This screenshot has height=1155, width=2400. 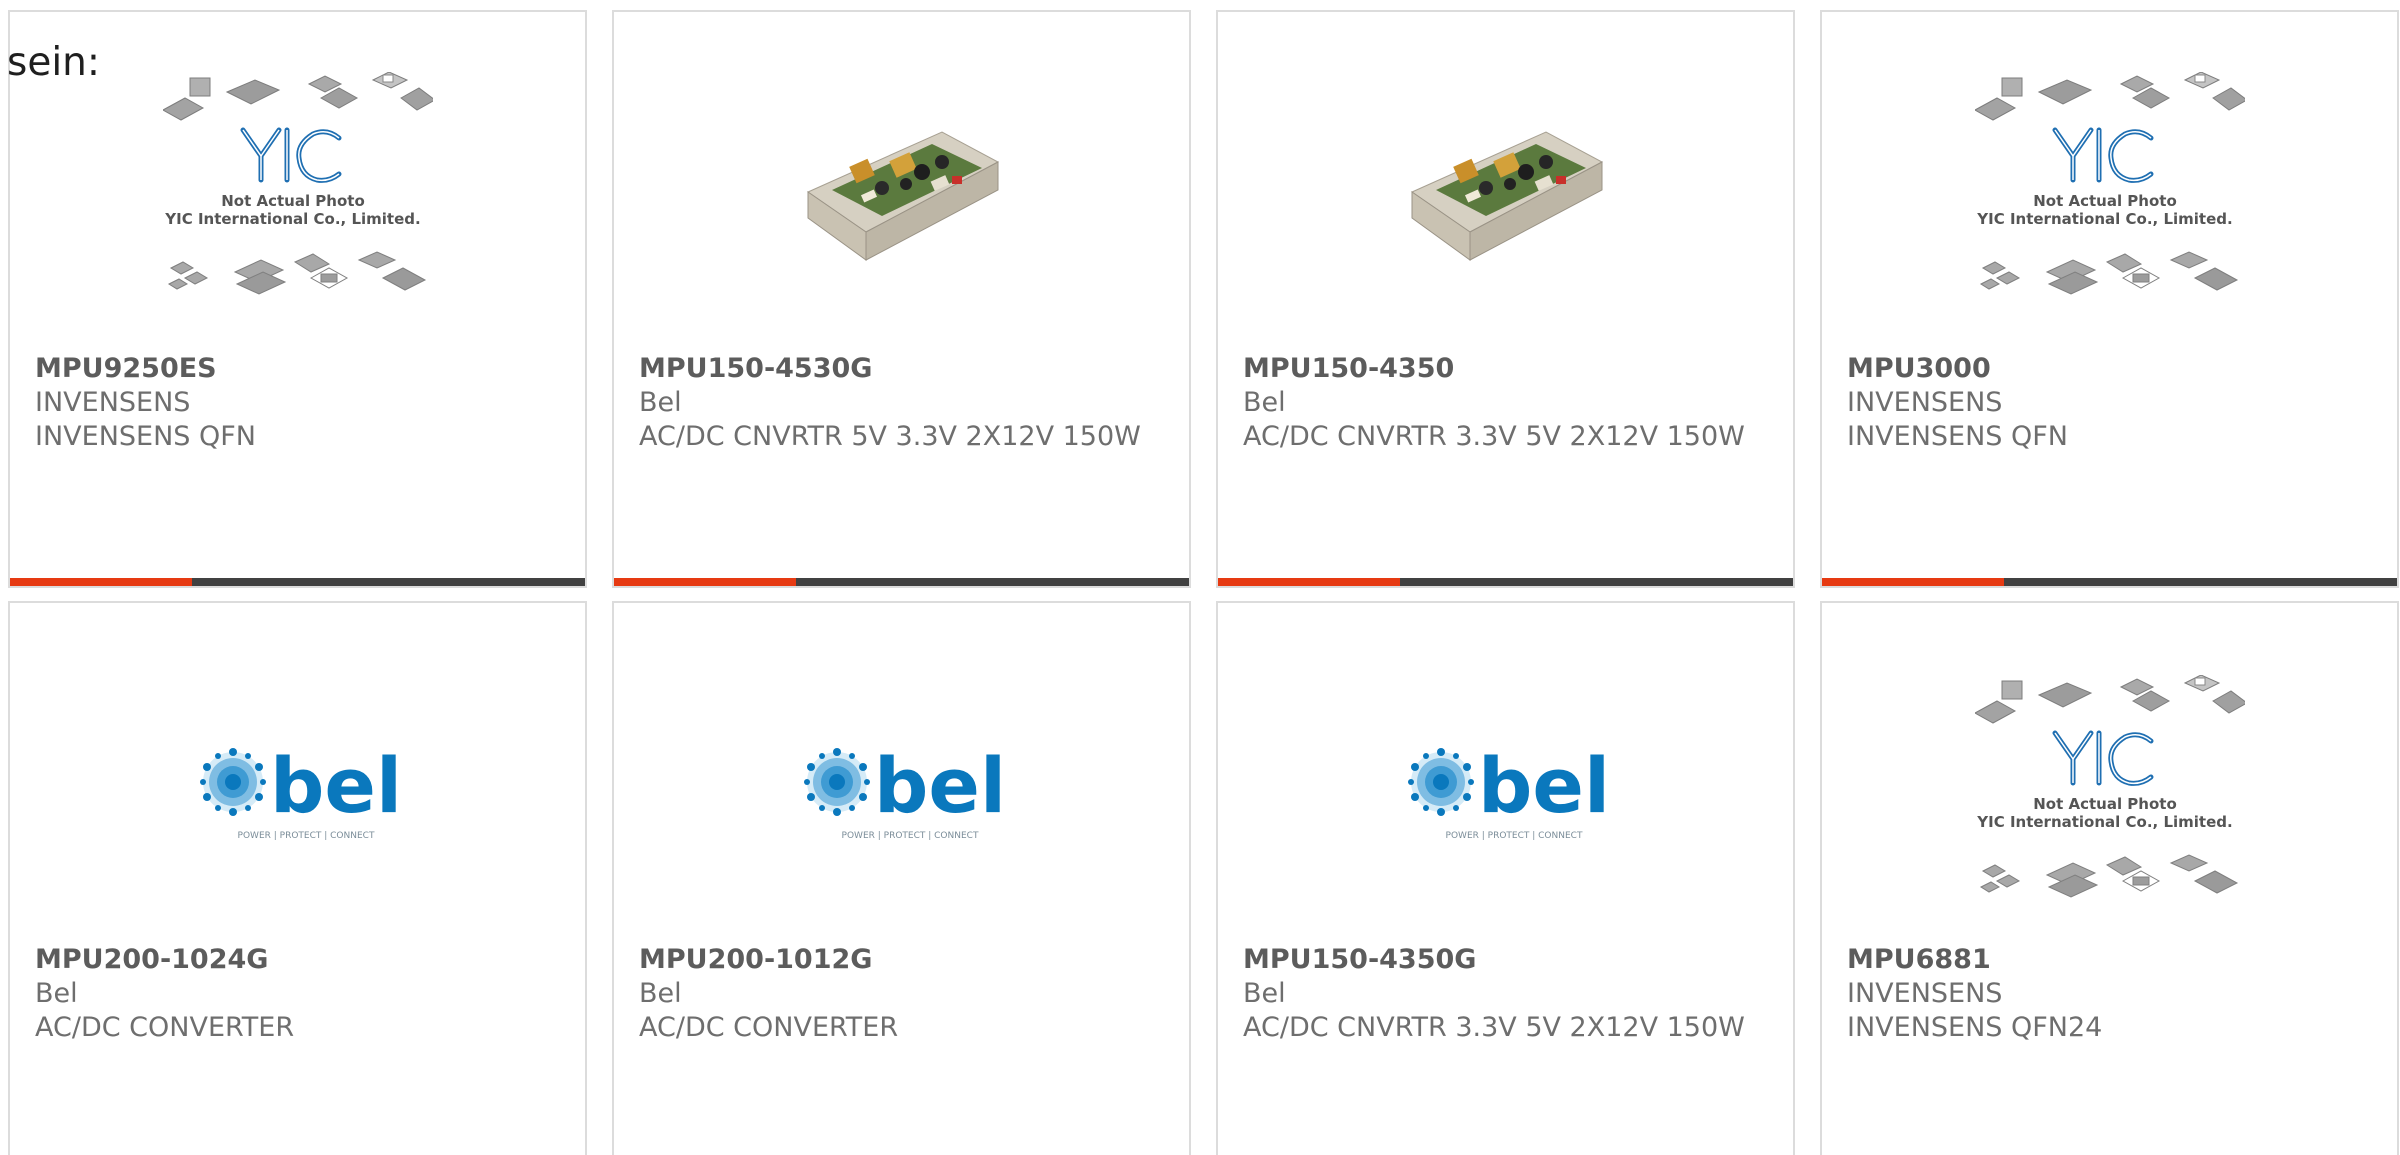 What do you see at coordinates (54, 62) in the screenshot?
I see `intro-text: sein:` at bounding box center [54, 62].